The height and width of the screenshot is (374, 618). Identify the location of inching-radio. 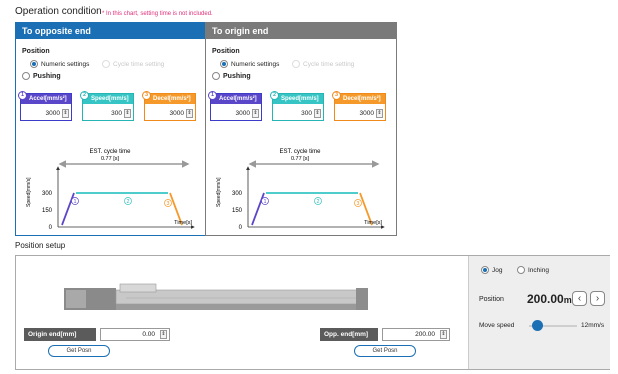
(521, 270).